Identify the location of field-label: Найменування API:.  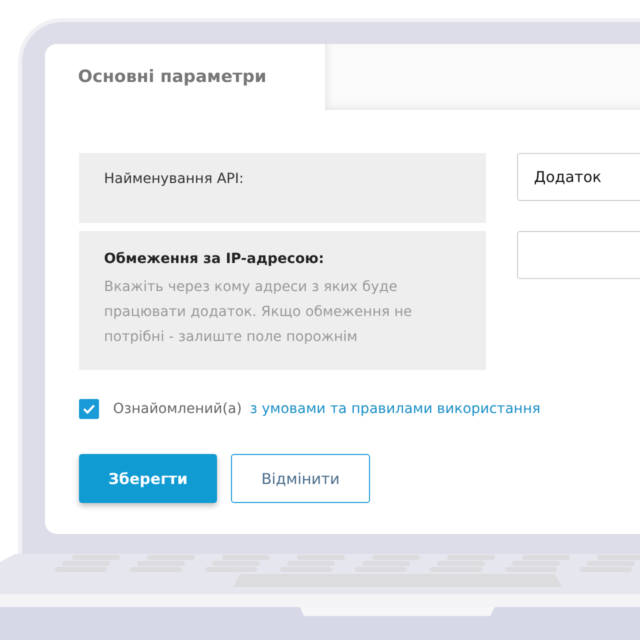
(174, 179).